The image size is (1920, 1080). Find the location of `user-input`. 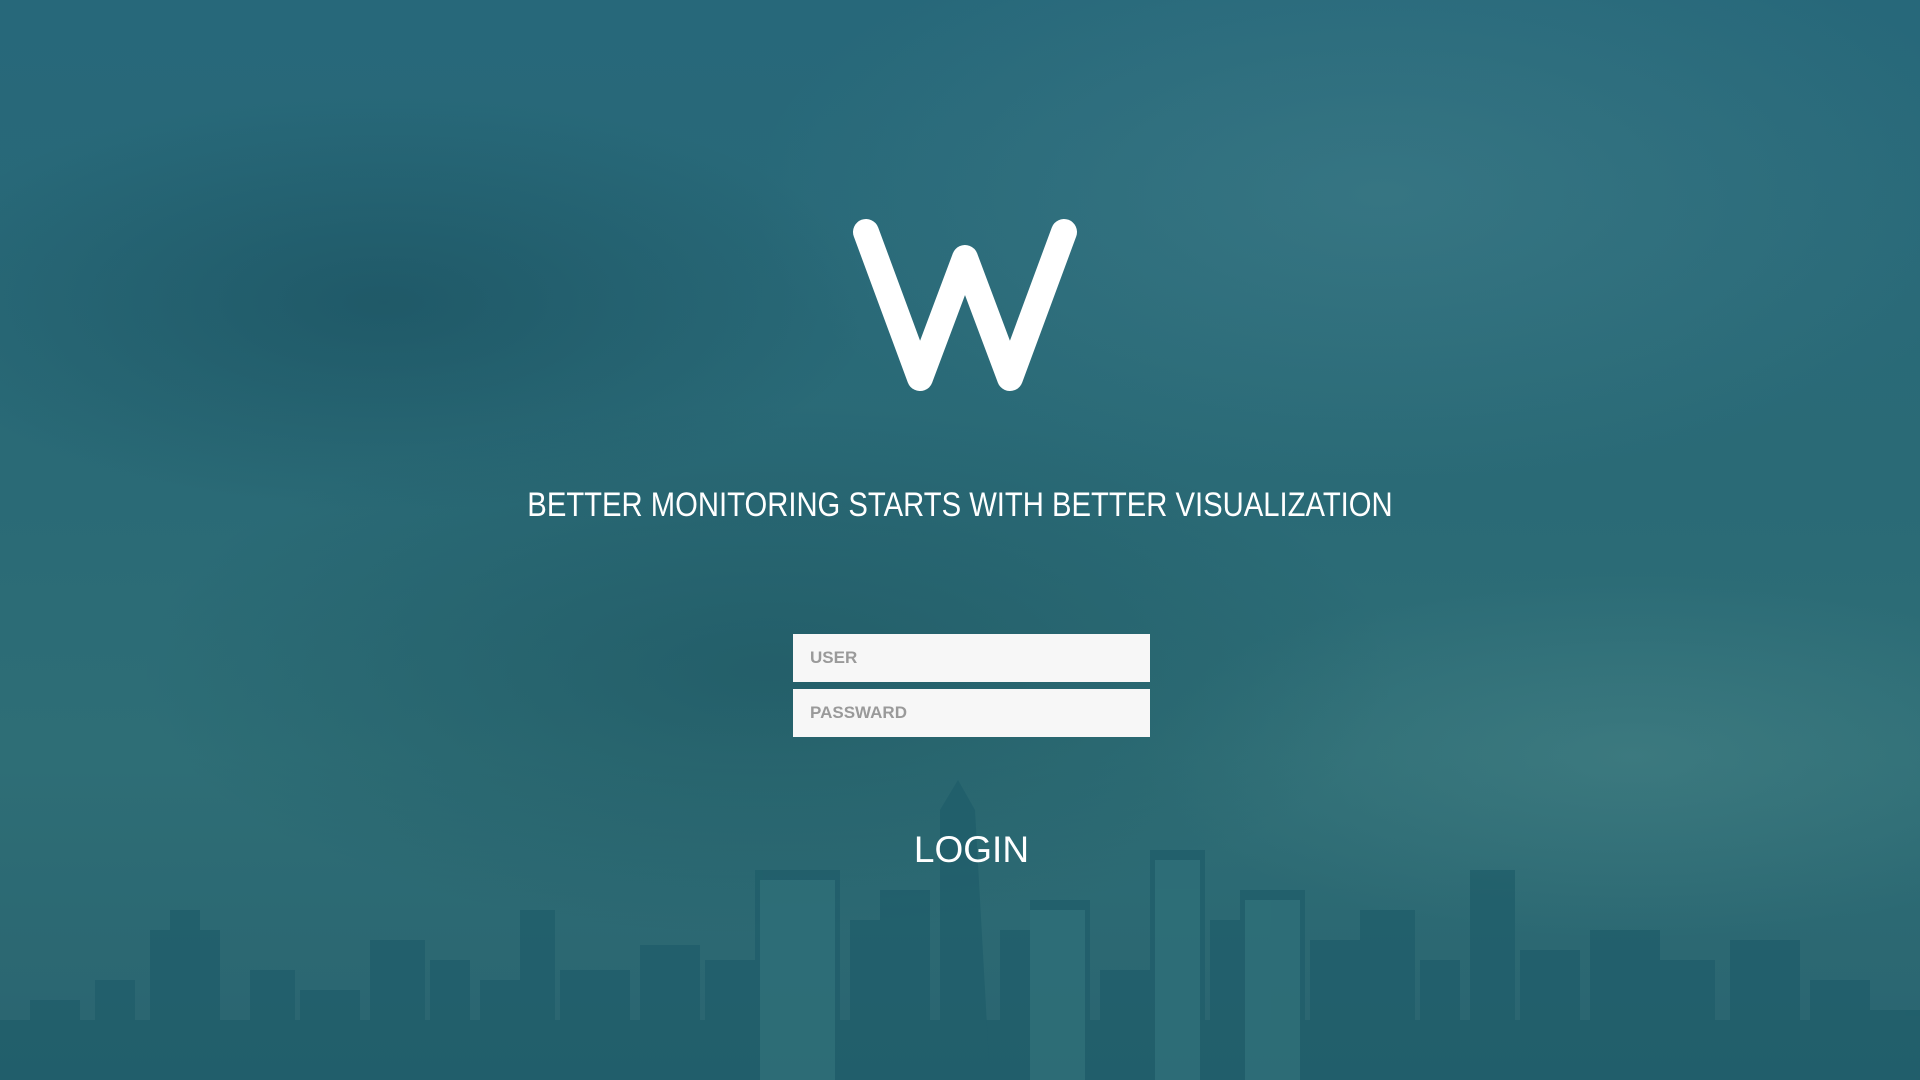

user-input is located at coordinates (971, 658).